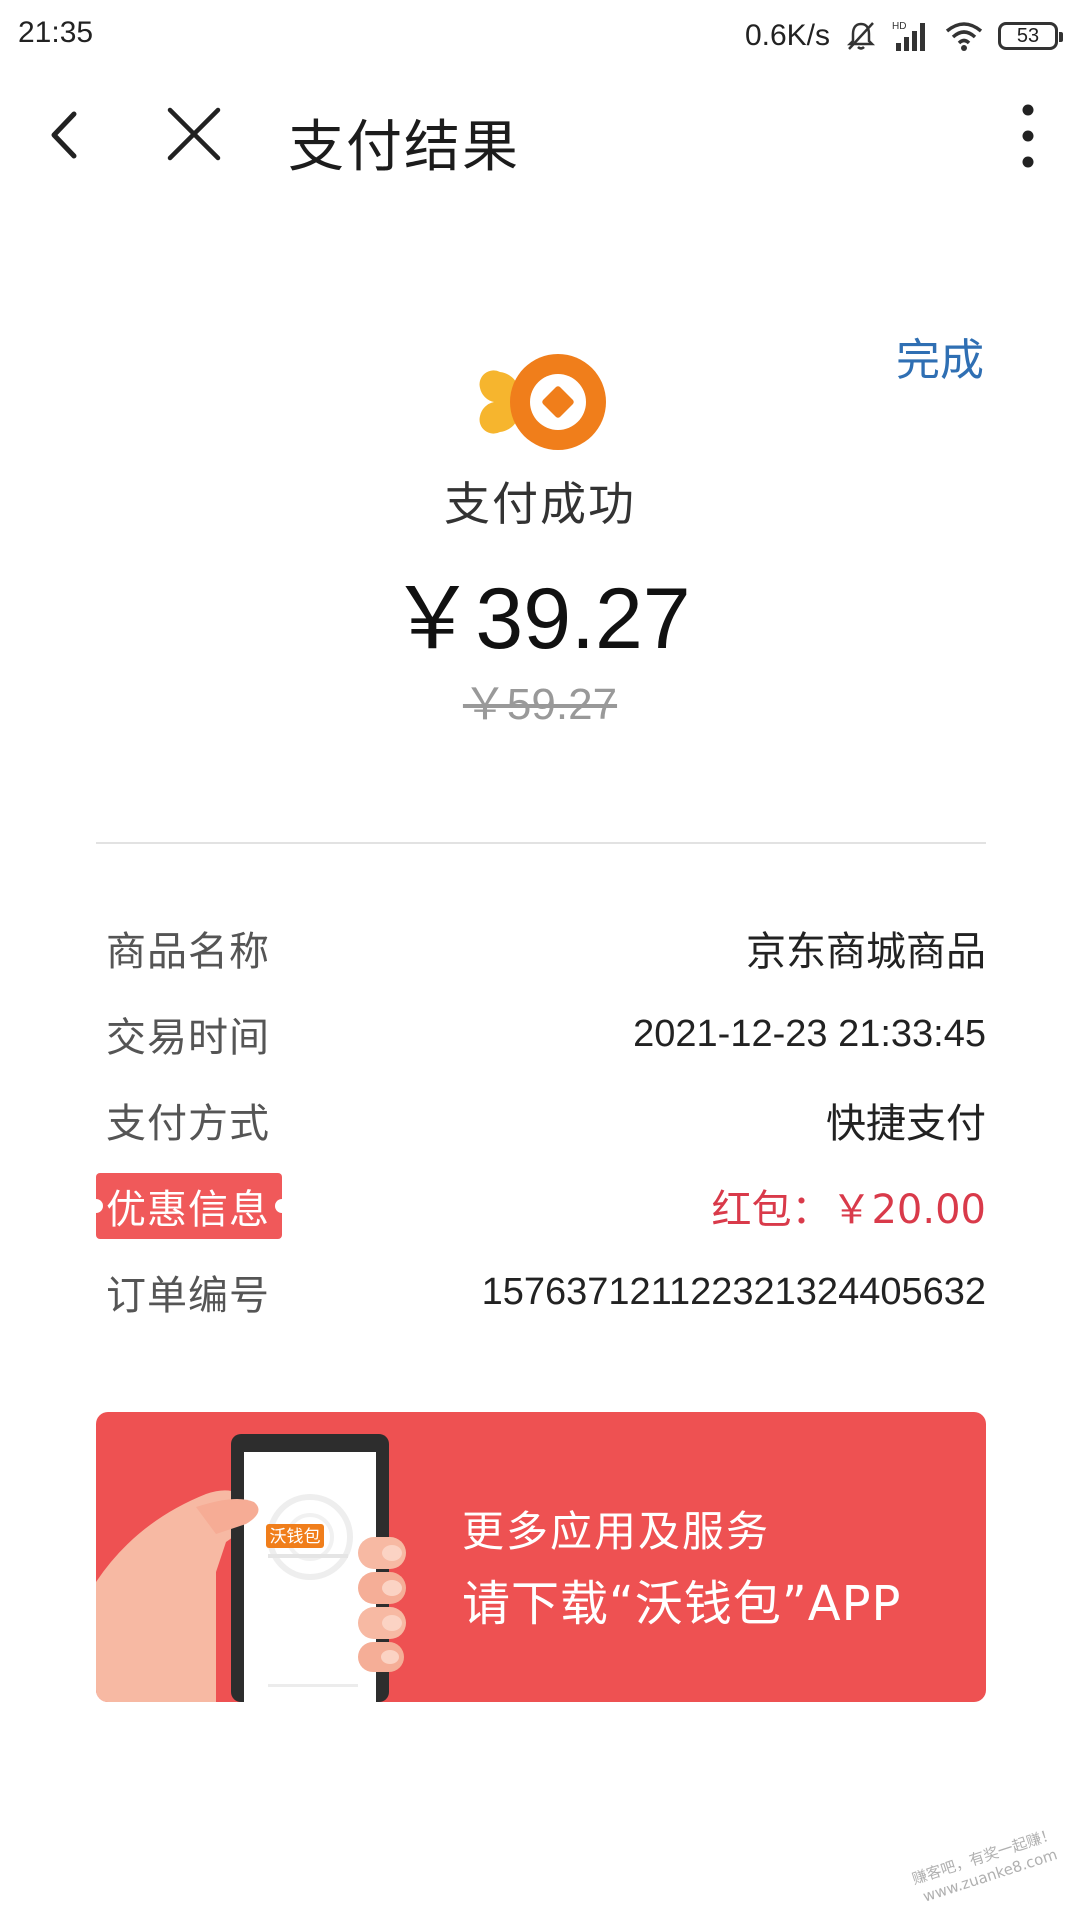 Image resolution: width=1080 pixels, height=1920 pixels. Describe the element at coordinates (404, 147) in the screenshot. I see `page-title: 支付结果` at that location.